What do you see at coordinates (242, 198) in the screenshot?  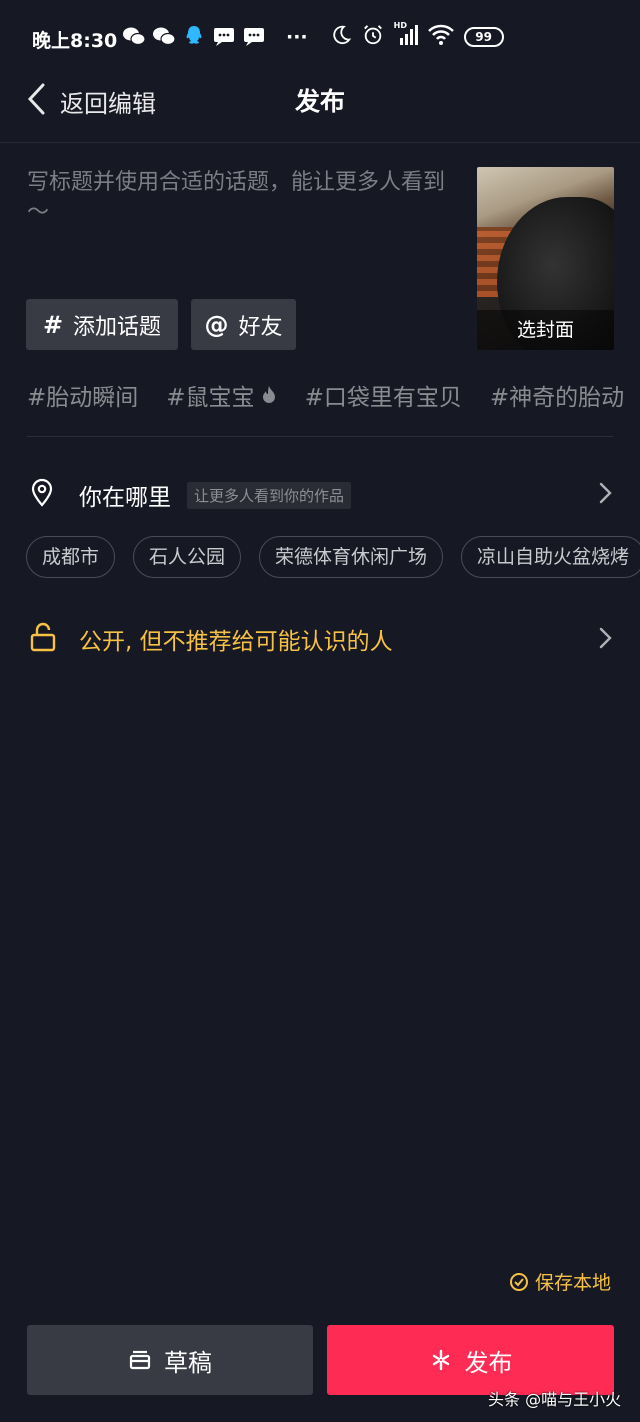 I see `caption-input: 写标题并使用合适的话题，能让更多人看到～` at bounding box center [242, 198].